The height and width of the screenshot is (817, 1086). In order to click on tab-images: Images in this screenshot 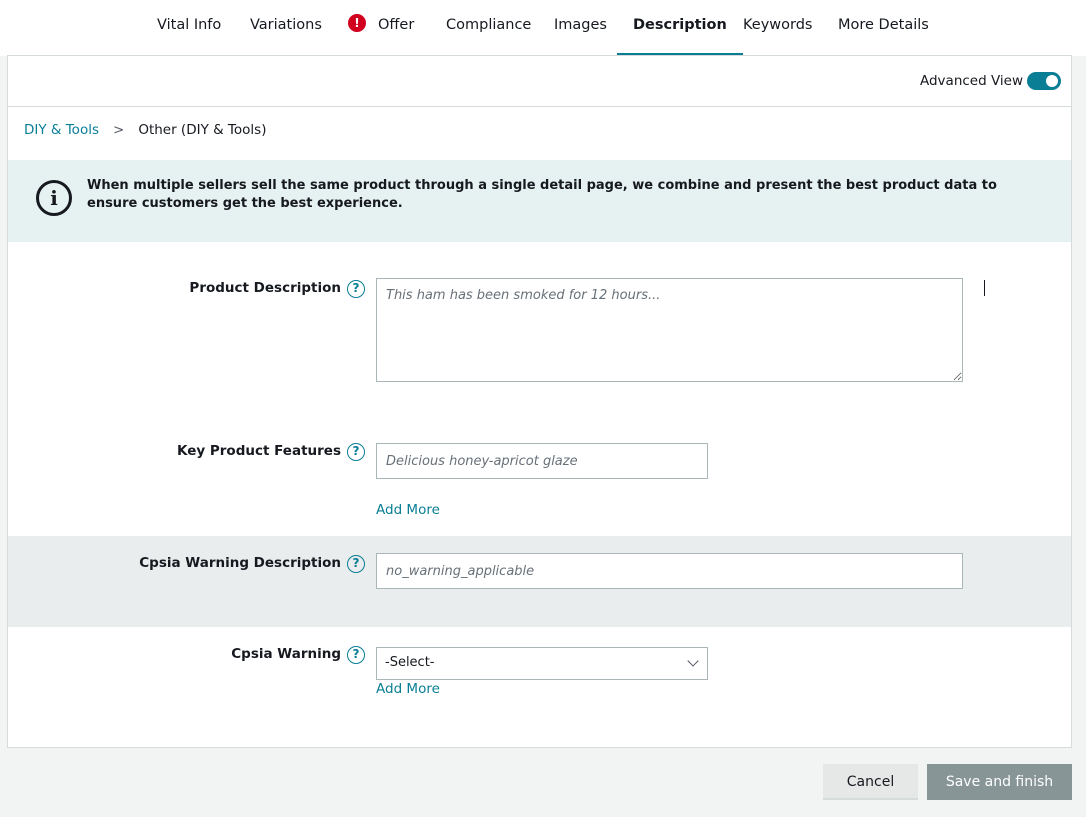, I will do `click(580, 28)`.